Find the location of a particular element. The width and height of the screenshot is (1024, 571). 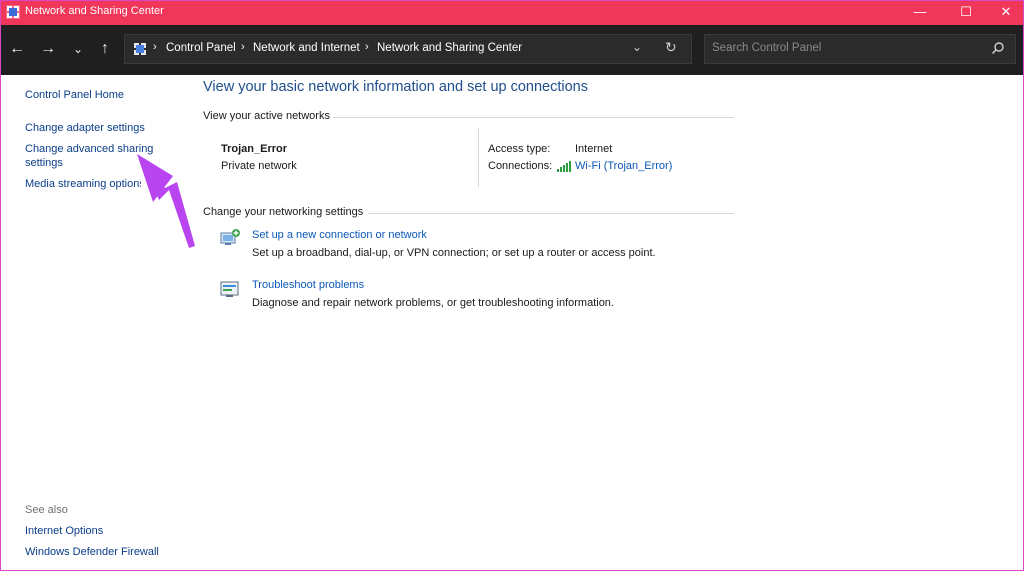

setup-new-connection-link: Set up a new connection or network is located at coordinates (339, 235).